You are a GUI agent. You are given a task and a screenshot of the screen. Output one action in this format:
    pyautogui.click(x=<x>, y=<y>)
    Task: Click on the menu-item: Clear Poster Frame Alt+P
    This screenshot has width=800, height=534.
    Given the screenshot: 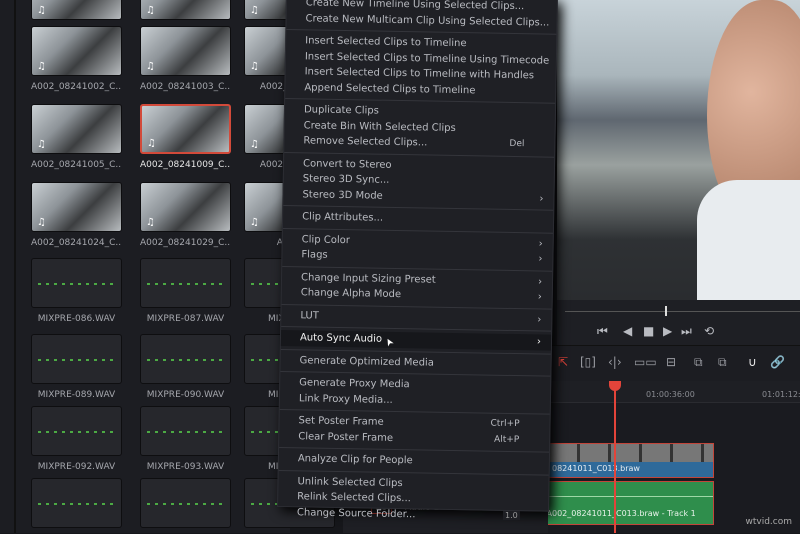 What is the action you would take?
    pyautogui.click(x=414, y=438)
    